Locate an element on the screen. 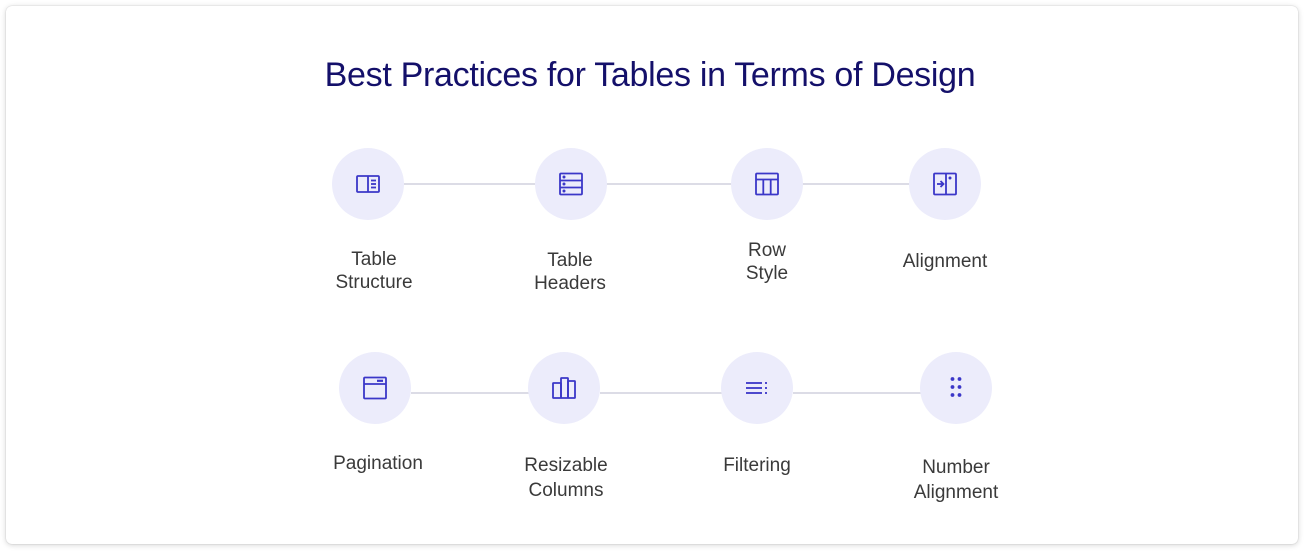 Image resolution: width=1310 pixels, height=558 pixels. node-number-alignment is located at coordinates (956, 388).